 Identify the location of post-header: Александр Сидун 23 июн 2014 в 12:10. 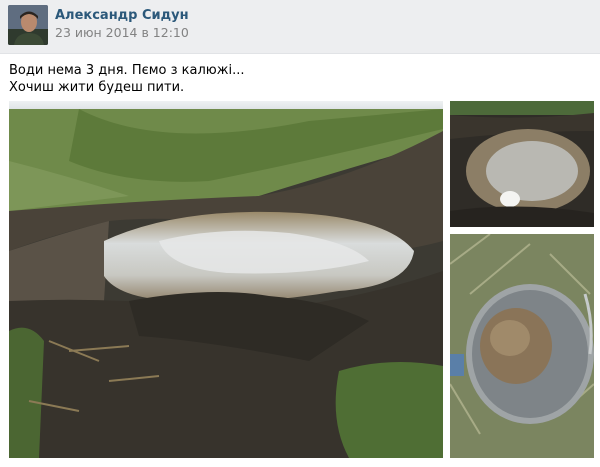
(300, 27).